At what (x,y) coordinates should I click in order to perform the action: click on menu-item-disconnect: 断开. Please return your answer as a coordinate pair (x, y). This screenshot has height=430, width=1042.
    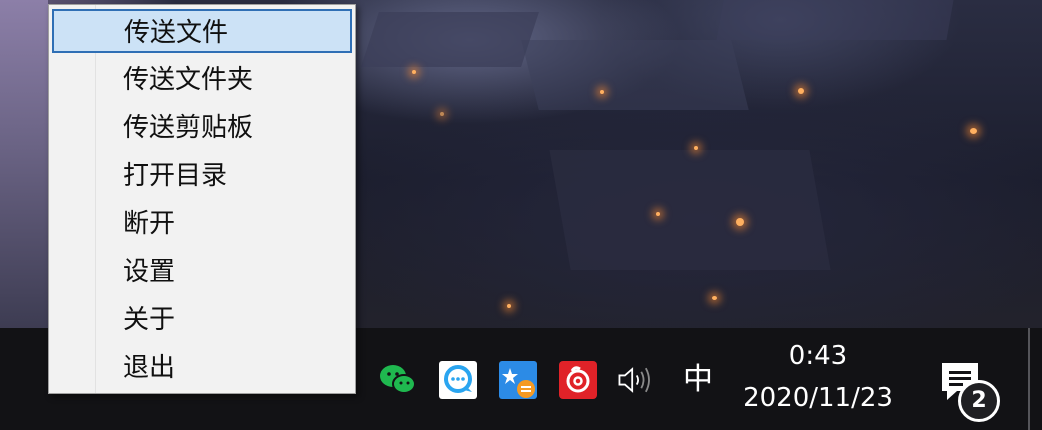
    Looking at the image, I should click on (202, 223).